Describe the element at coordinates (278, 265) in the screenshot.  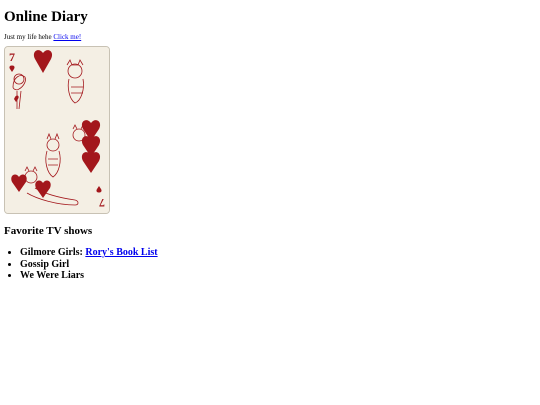
I see `list-item: Gossip Girl` at that location.